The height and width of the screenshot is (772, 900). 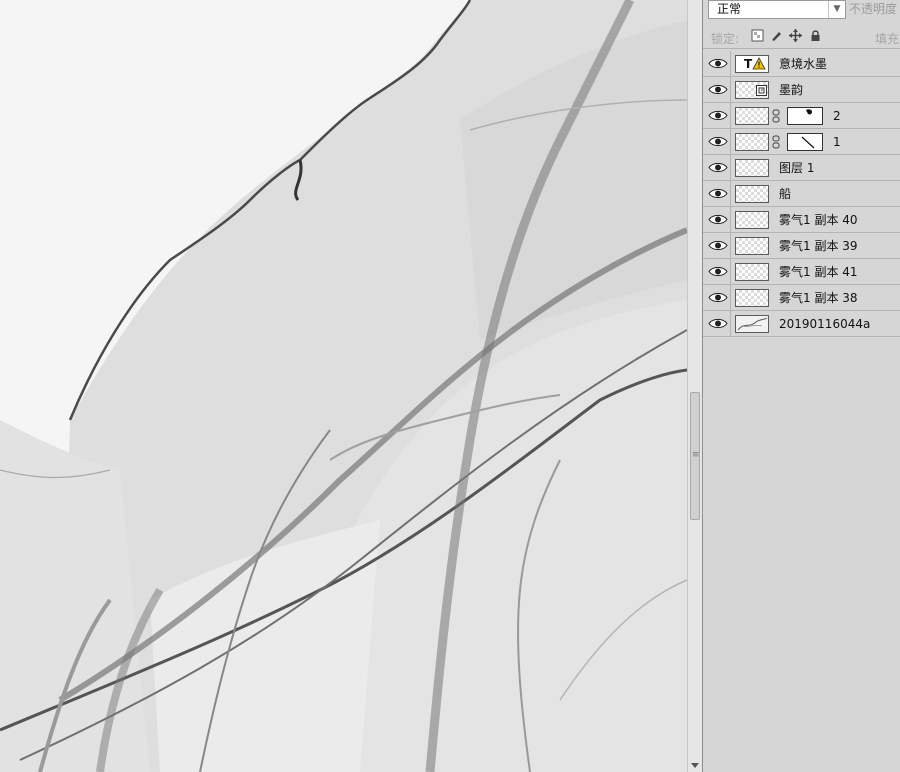 I want to click on blend-mode-dropdown: 正常 ▼, so click(x=777, y=9).